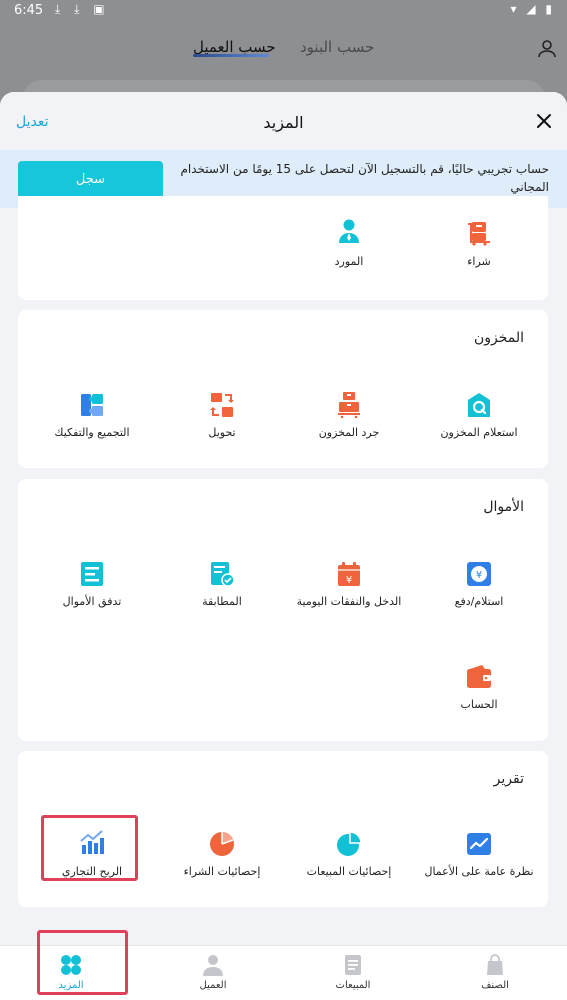 The image size is (567, 1000). I want to click on business-overview-icon, so click(479, 844).